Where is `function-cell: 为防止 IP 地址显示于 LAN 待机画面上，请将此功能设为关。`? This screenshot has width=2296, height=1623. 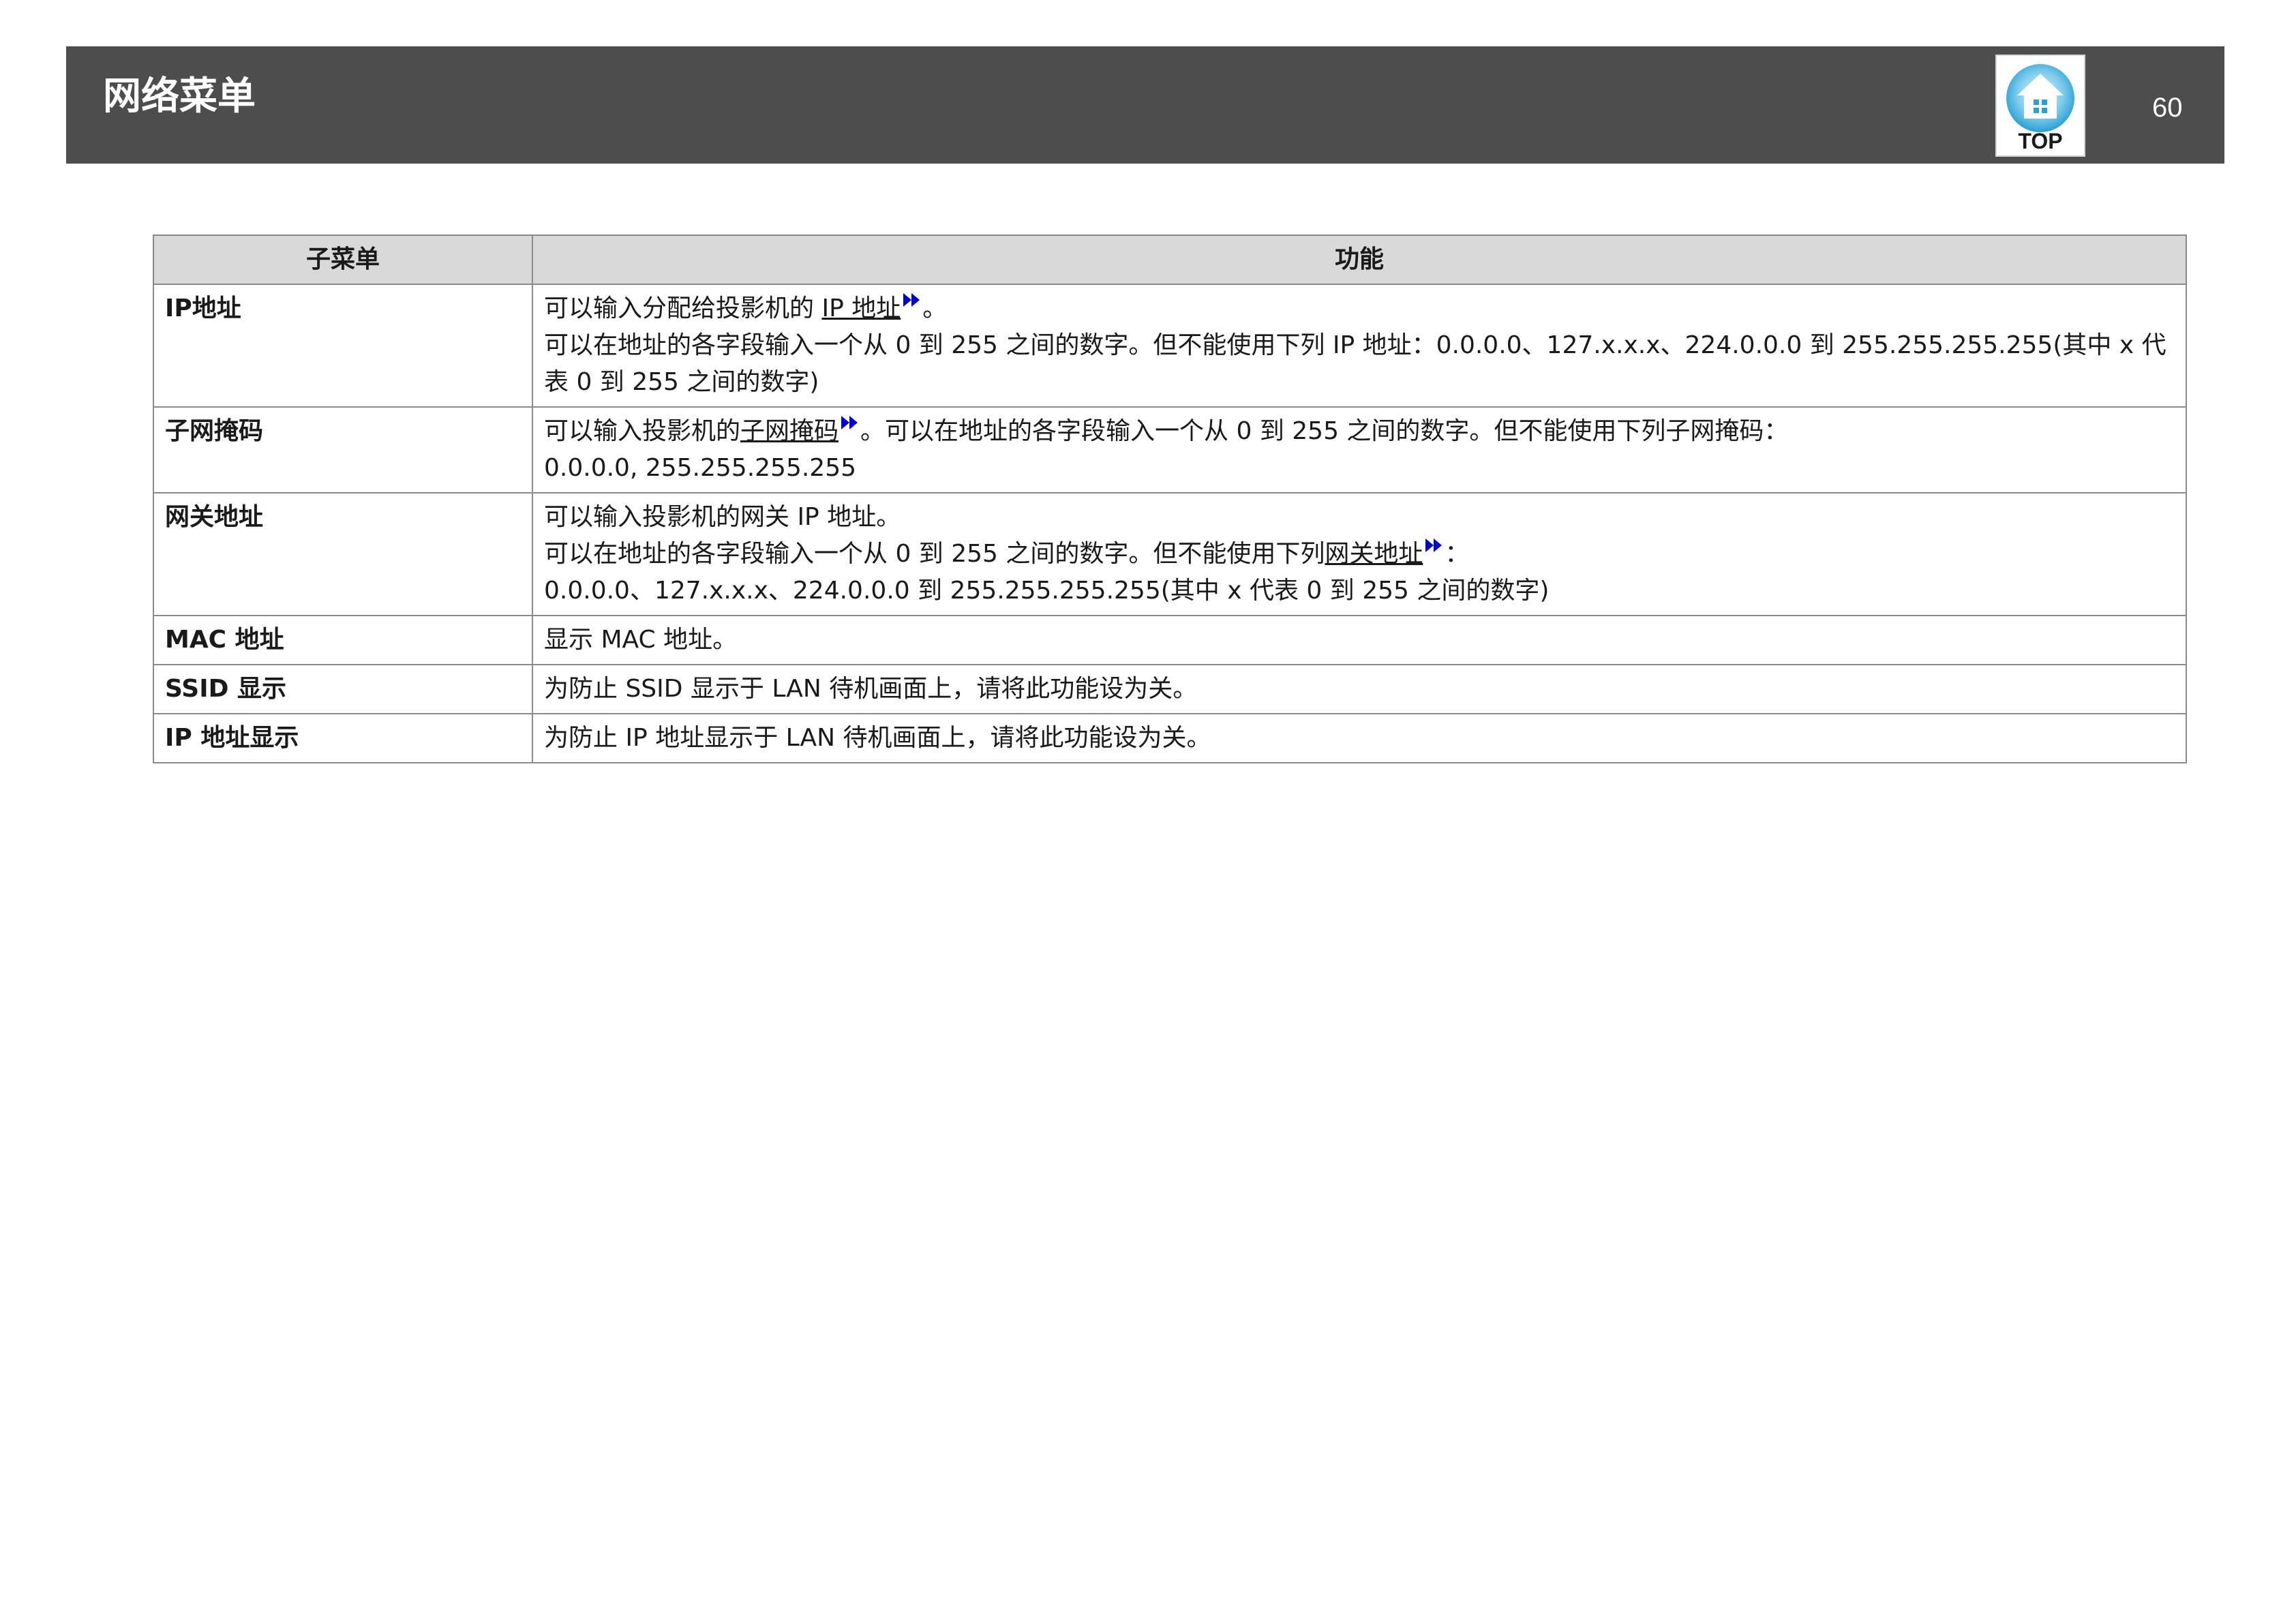
function-cell: 为防止 IP 地址显示于 LAN 待机画面上，请将此功能设为关。 is located at coordinates (1359, 738).